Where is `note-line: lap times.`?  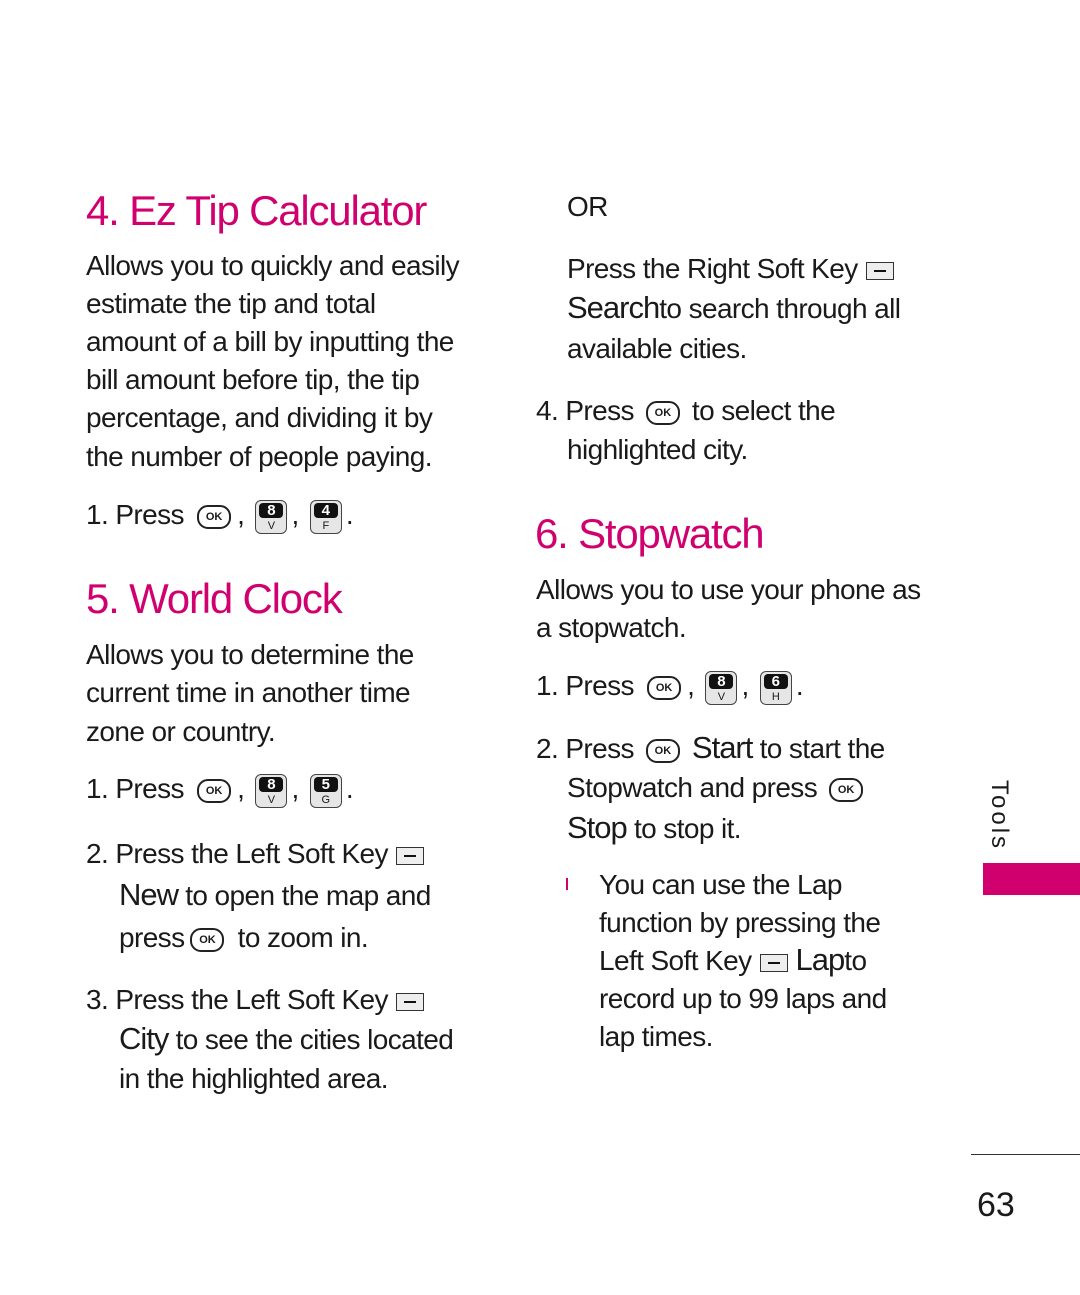
note-line: lap times. is located at coordinates (656, 1036).